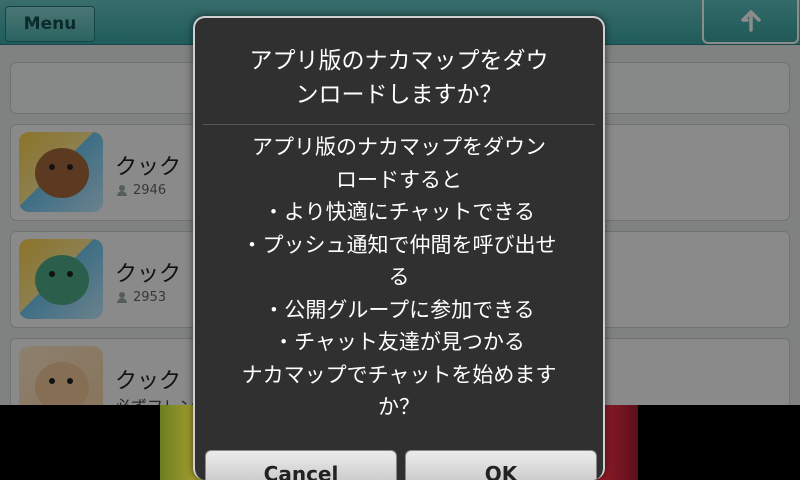 Image resolution: width=800 pixels, height=480 pixels. What do you see at coordinates (301, 465) in the screenshot?
I see `cancel-button: Cancel` at bounding box center [301, 465].